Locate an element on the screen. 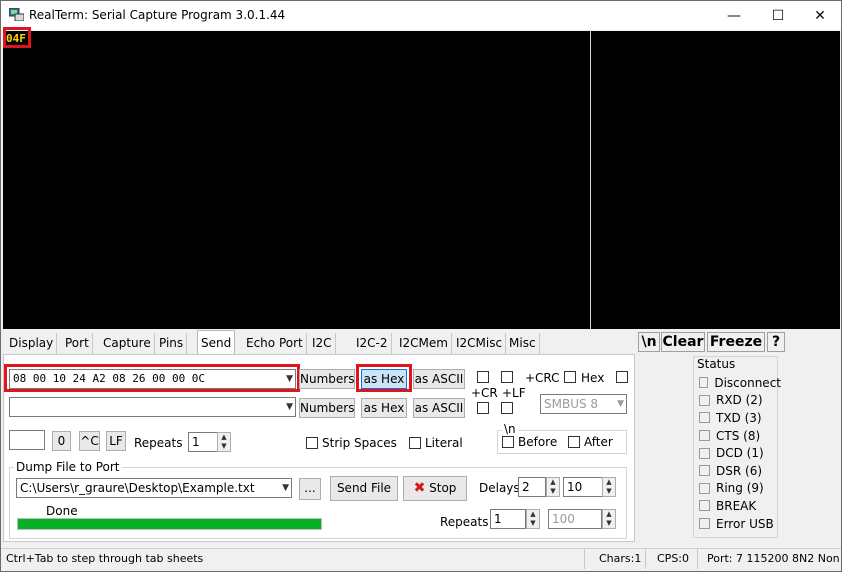  send-as-ascii-button-2: as ASCII is located at coordinates (439, 408).